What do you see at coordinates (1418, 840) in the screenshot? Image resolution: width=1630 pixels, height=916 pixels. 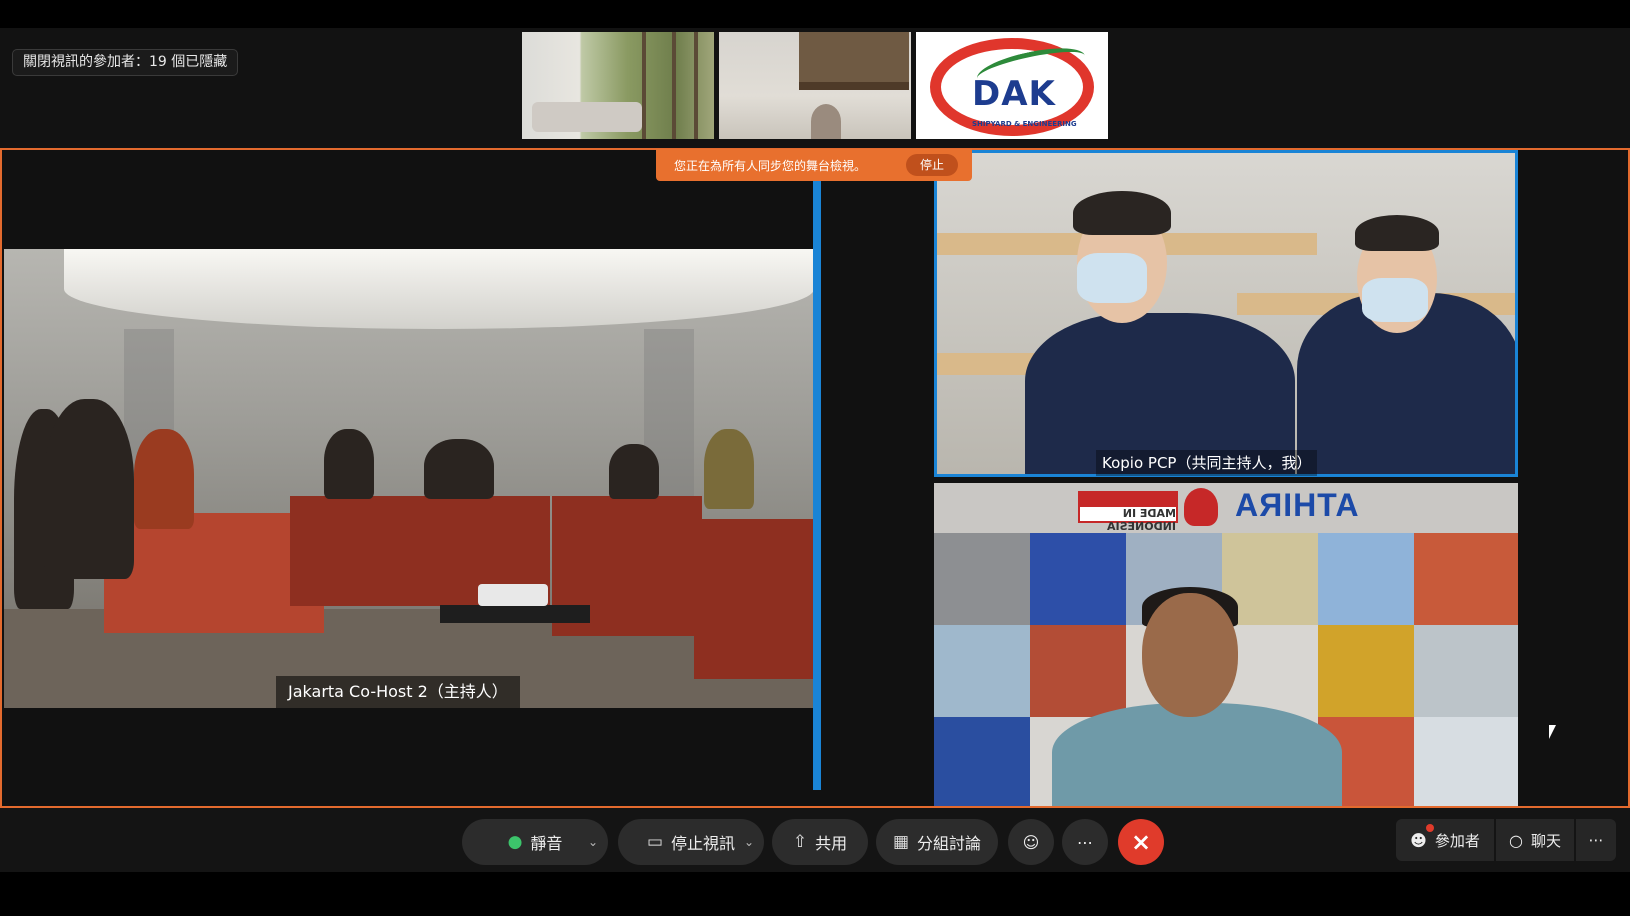 I see `person-icon: ☻` at bounding box center [1418, 840].